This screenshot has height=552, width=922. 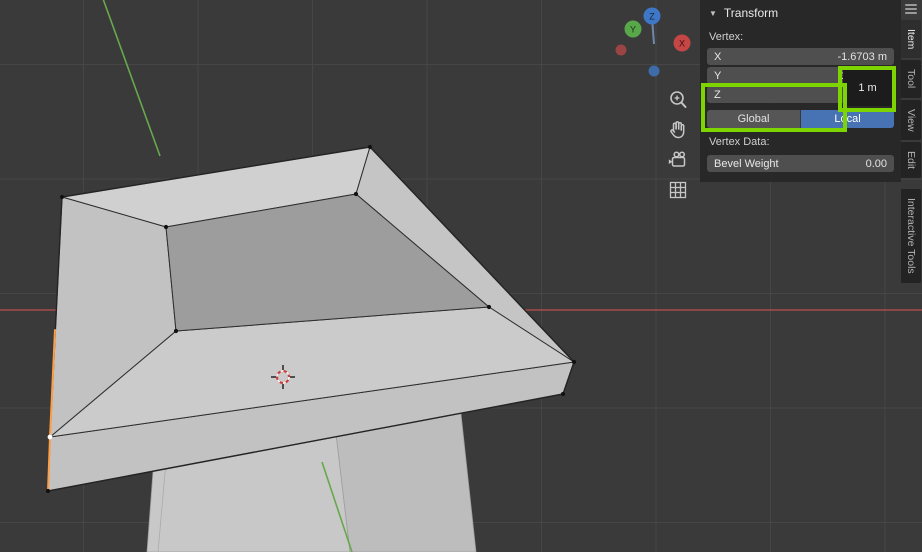 I want to click on vertex-section-label: Vertex:, so click(x=726, y=37).